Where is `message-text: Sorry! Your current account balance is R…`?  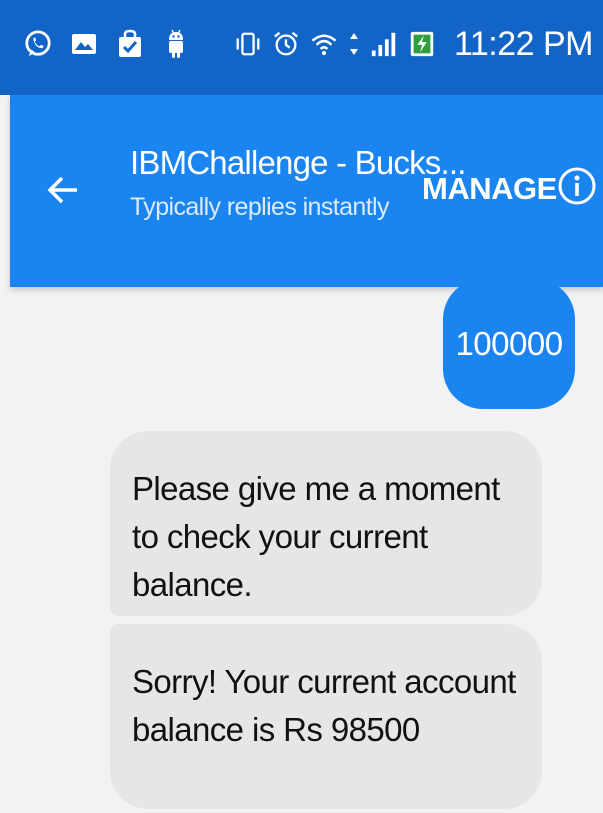 message-text: Sorry! Your current account balance is R… is located at coordinates (324, 705).